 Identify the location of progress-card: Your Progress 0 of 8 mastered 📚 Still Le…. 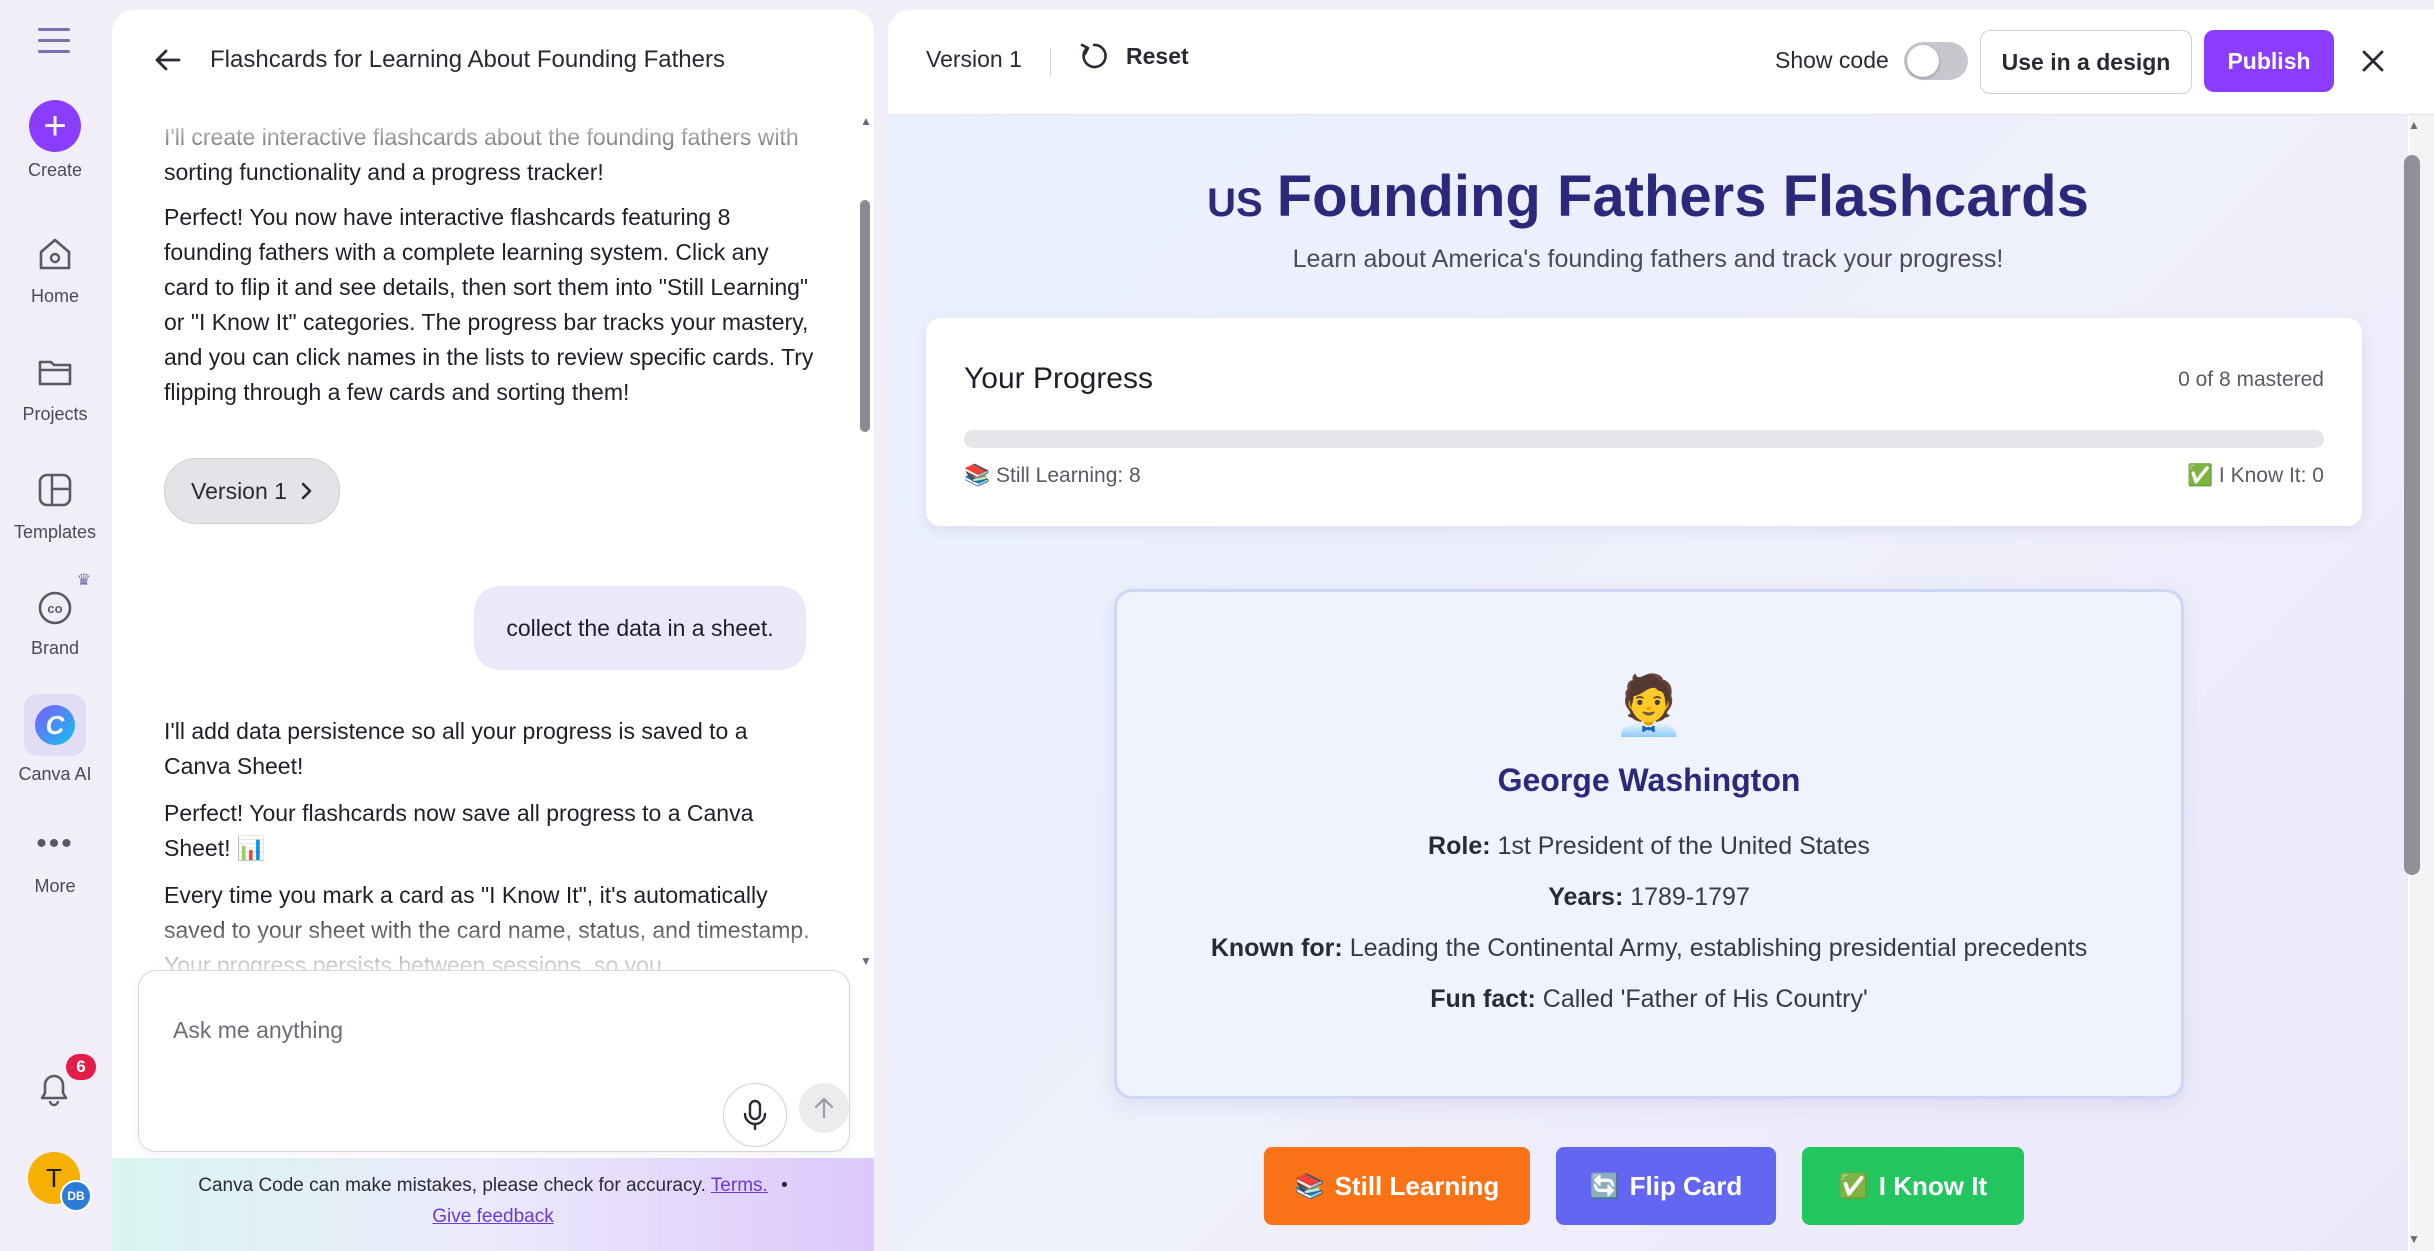
(1644, 422).